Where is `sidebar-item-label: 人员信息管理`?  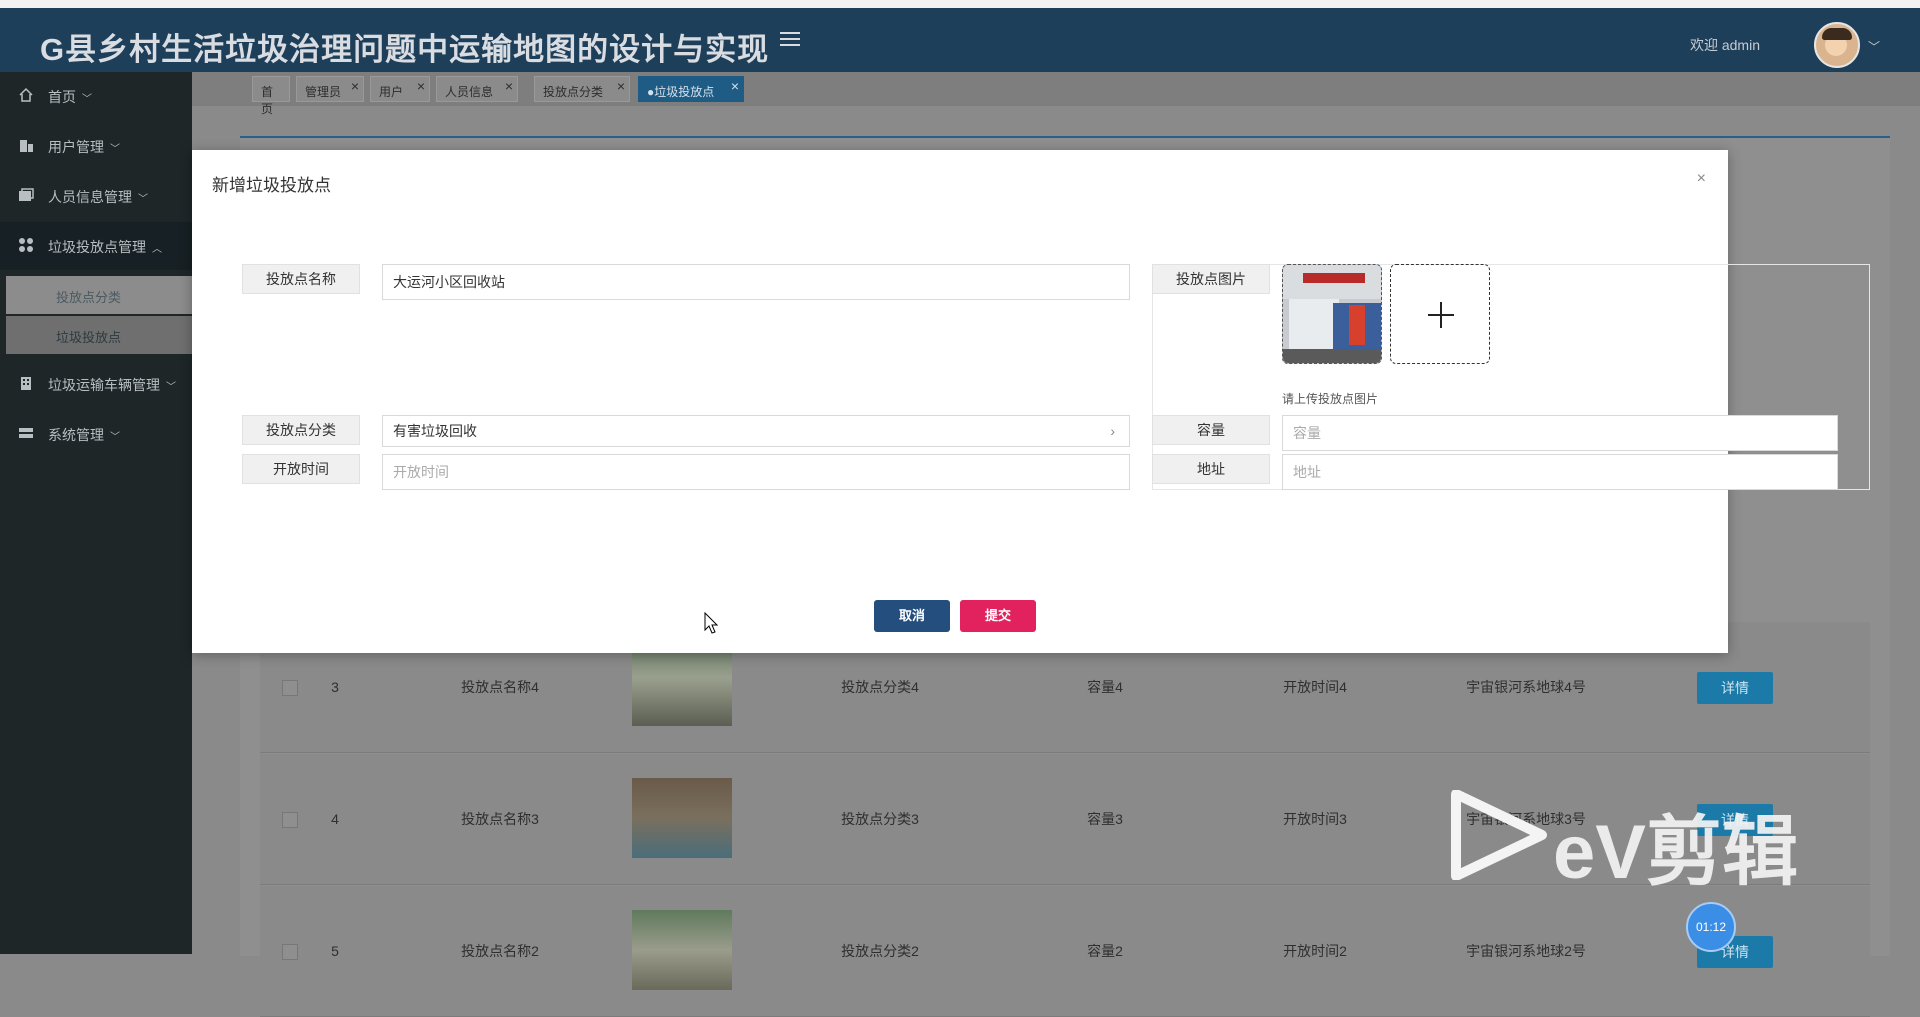 sidebar-item-label: 人员信息管理 is located at coordinates (90, 197).